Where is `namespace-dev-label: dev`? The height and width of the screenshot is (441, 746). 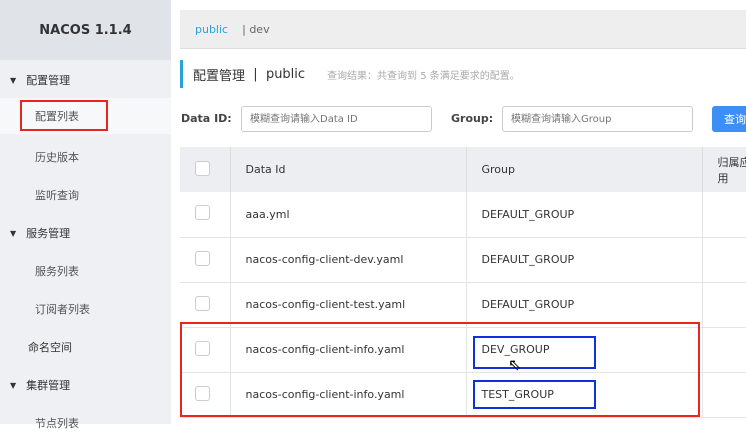
namespace-dev-label: dev is located at coordinates (259, 29).